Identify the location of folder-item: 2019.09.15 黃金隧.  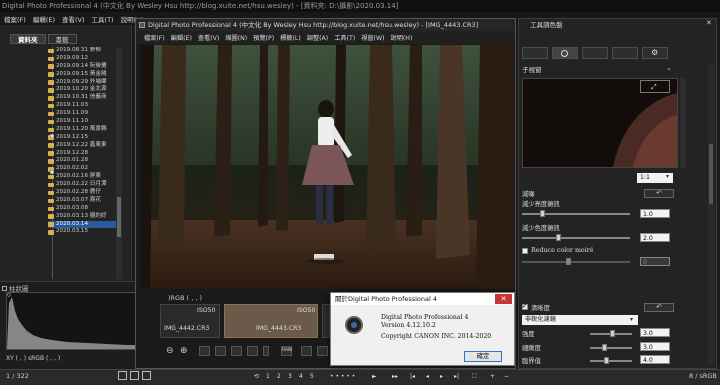
(82, 75).